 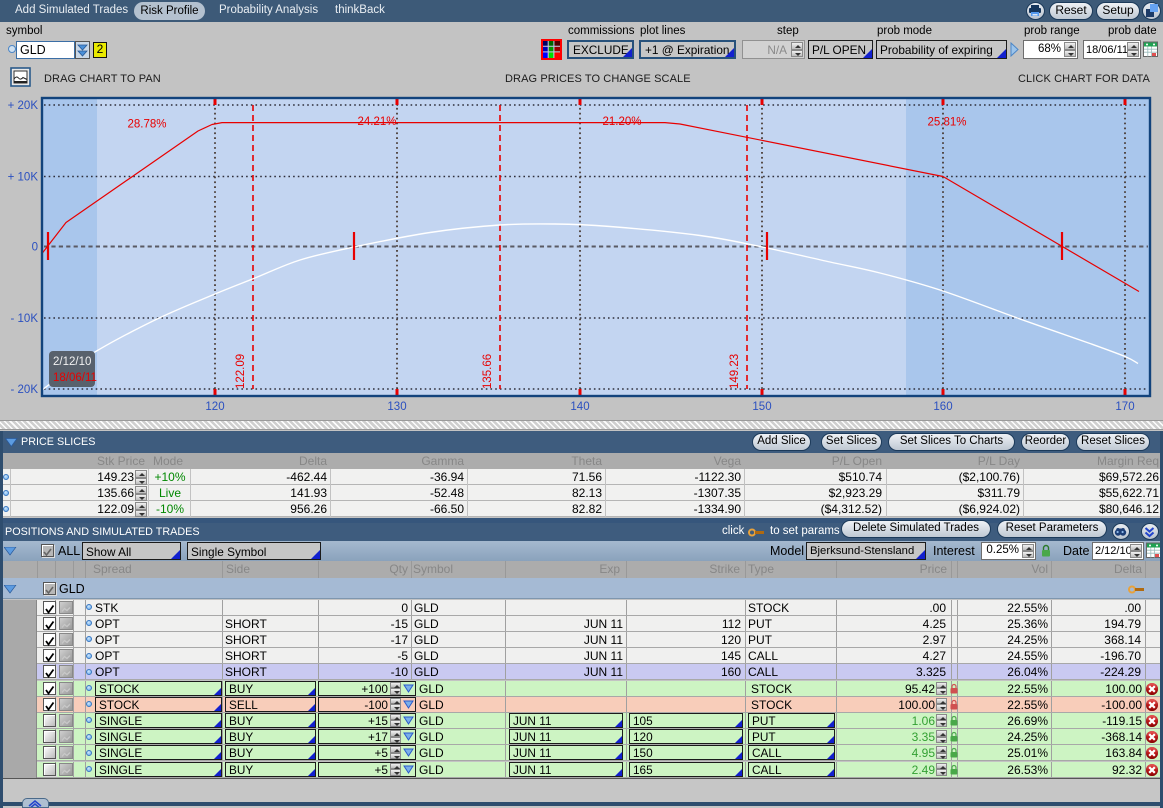 I want to click on svg-text: 2/12/10, so click(x=72, y=362).